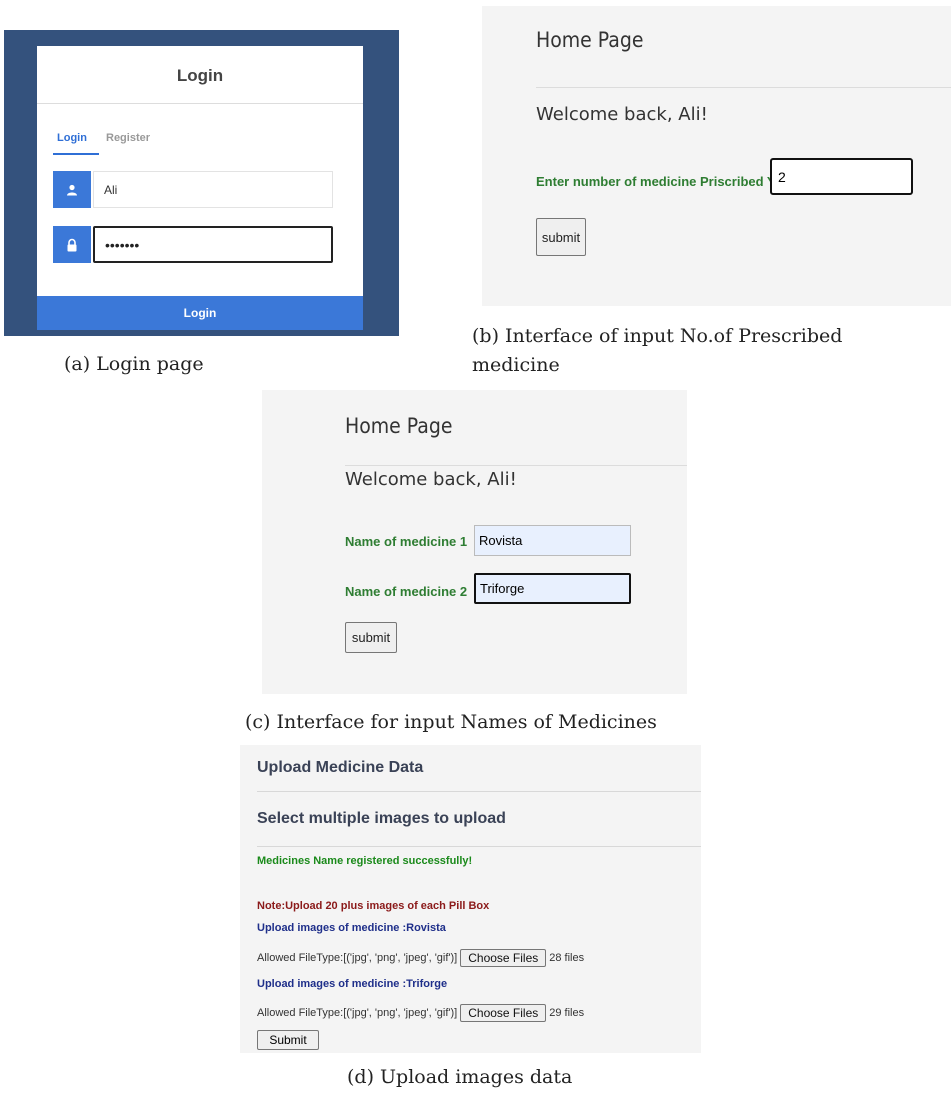 The image size is (951, 1096). I want to click on medicine-name-label: Name of medicine 1, so click(406, 541).